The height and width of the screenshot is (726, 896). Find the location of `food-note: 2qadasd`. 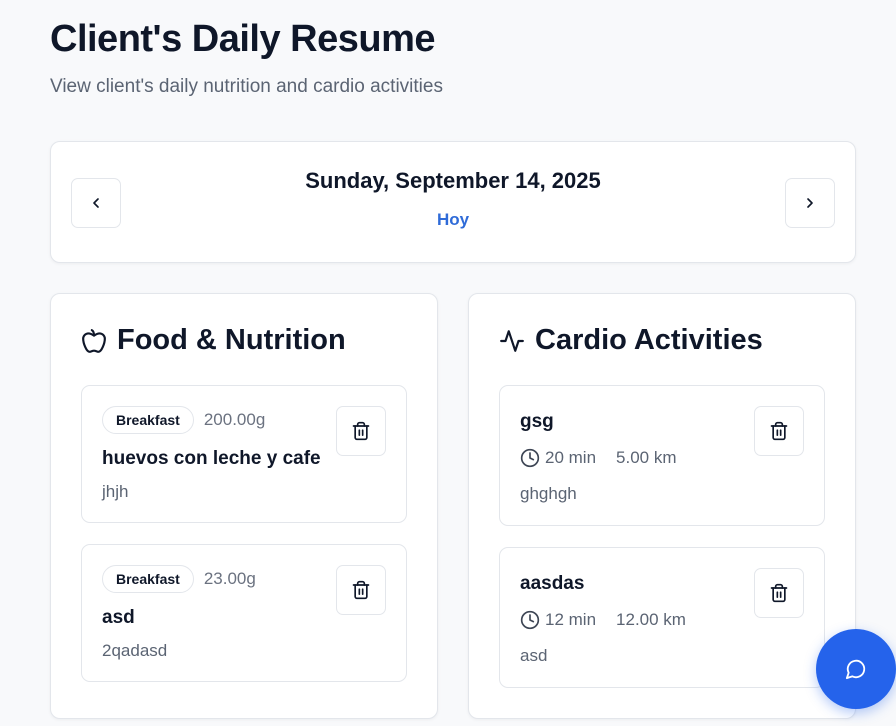

food-note: 2qadasd is located at coordinates (135, 650).